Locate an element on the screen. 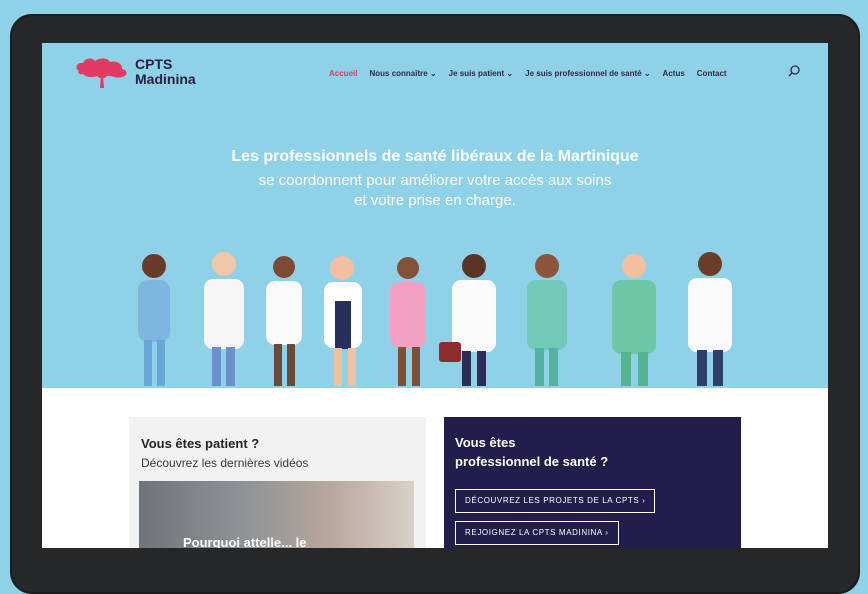  patient-card-title: Vous êtes patient ? is located at coordinates (200, 443).